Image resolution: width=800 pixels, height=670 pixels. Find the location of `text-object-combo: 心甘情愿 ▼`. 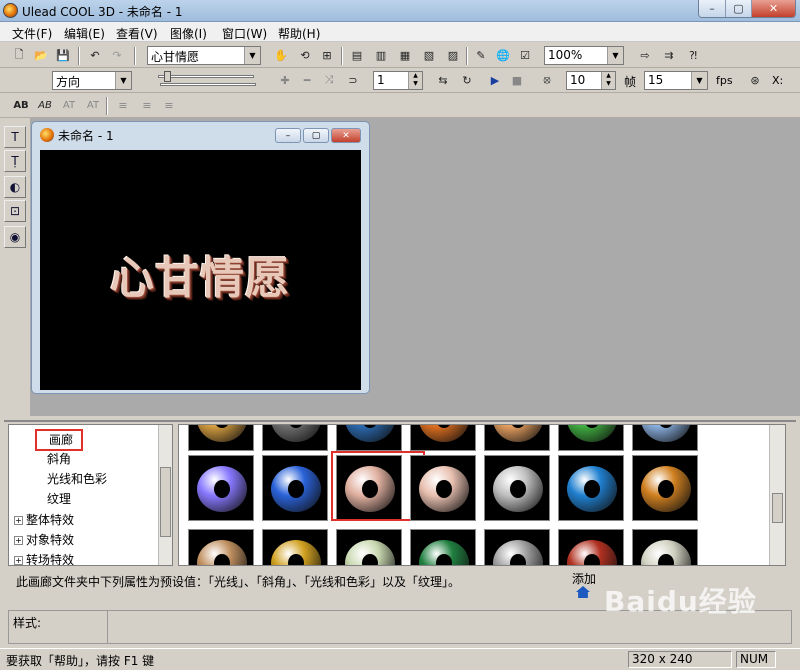

text-object-combo: 心甘情愿 ▼ is located at coordinates (204, 55).